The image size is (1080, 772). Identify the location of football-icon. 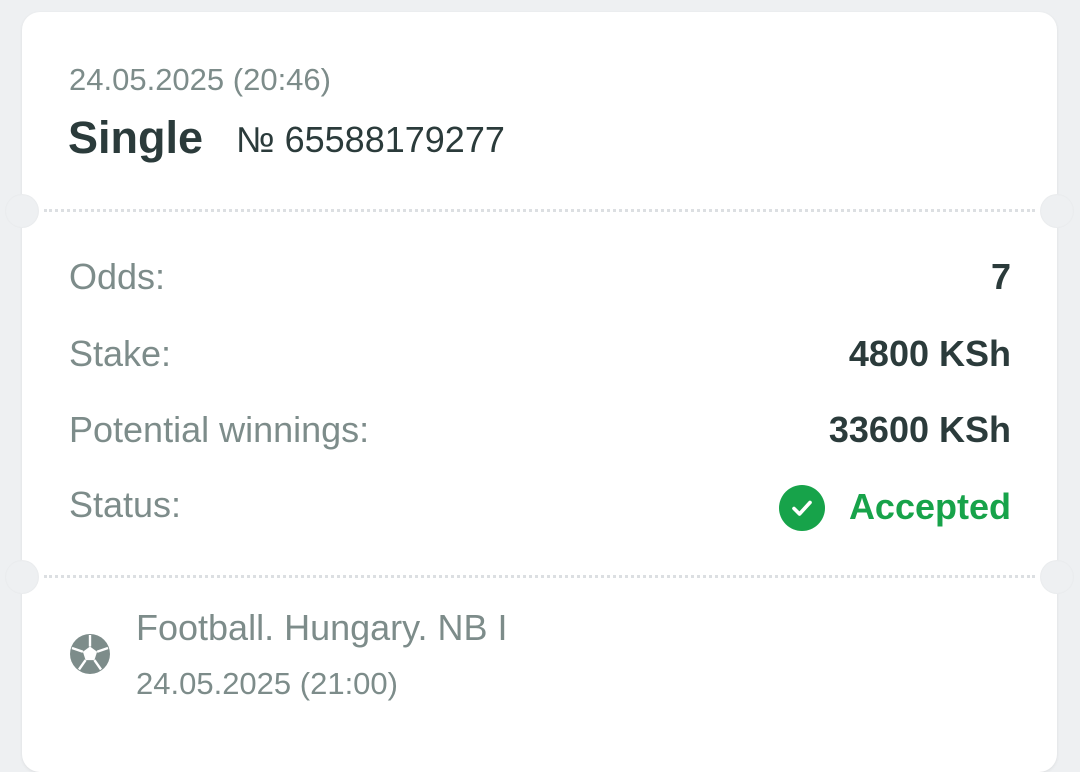
(90, 654).